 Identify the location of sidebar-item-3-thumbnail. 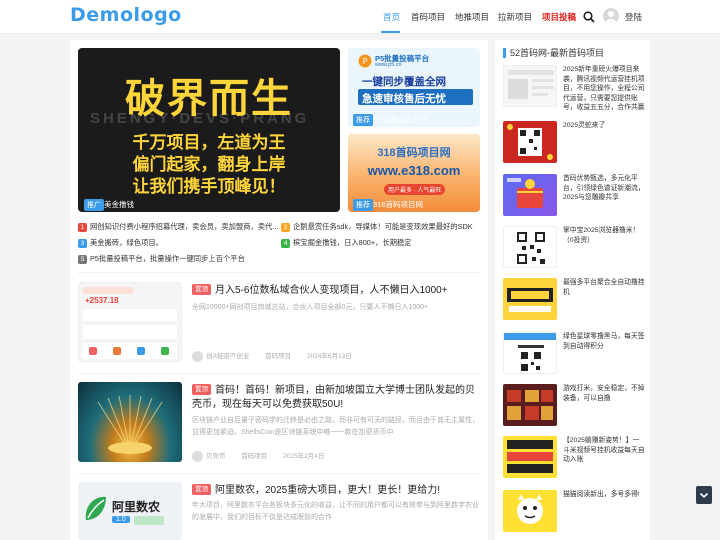
(530, 195).